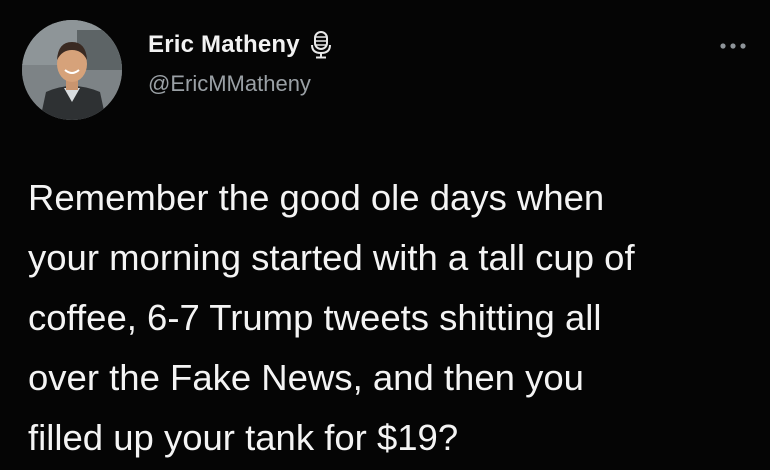 This screenshot has width=770, height=470. What do you see at coordinates (224, 45) in the screenshot?
I see `author-display-name: Eric Matheny` at bounding box center [224, 45].